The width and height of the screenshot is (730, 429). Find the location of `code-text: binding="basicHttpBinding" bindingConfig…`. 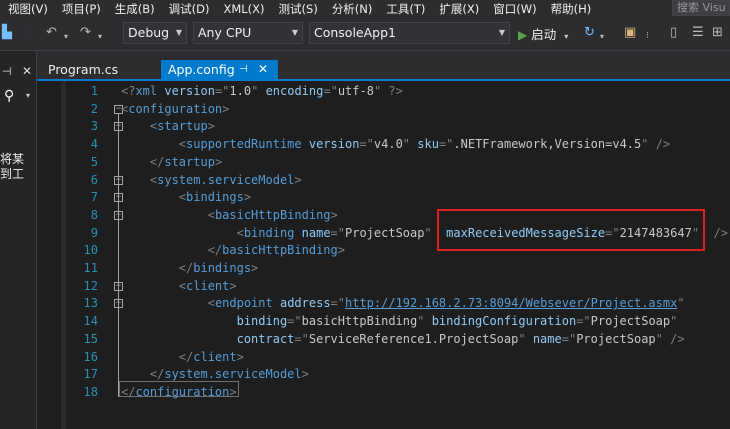

code-text: binding="basicHttpBinding" bindingConfig… is located at coordinates (457, 321).